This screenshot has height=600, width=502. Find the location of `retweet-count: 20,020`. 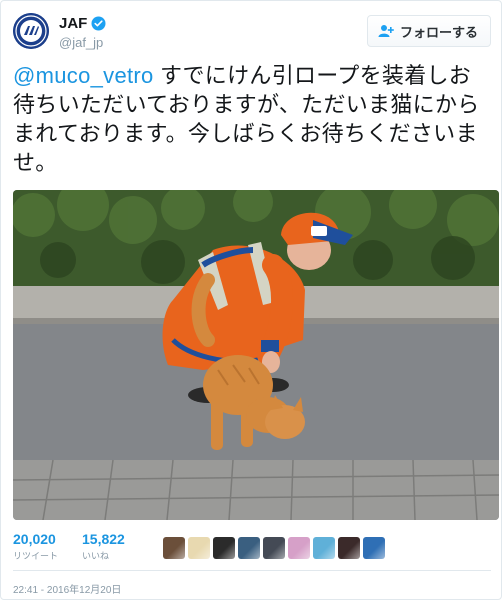

retweet-count: 20,020 is located at coordinates (34, 539).